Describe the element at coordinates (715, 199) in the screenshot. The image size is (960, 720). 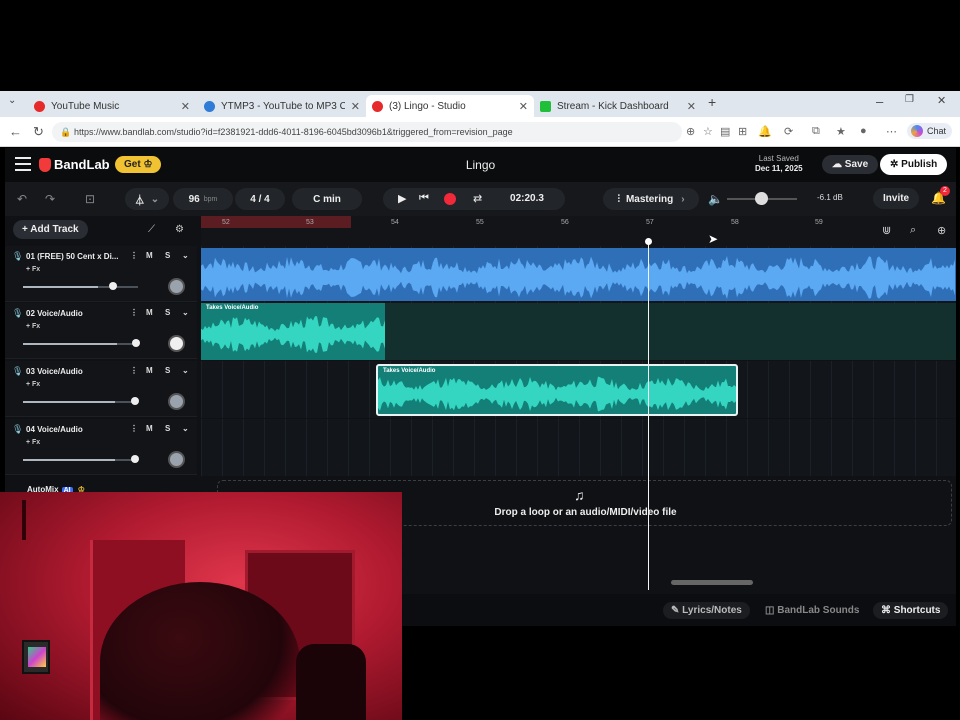
I see `speaker-icon: 🔈` at that location.